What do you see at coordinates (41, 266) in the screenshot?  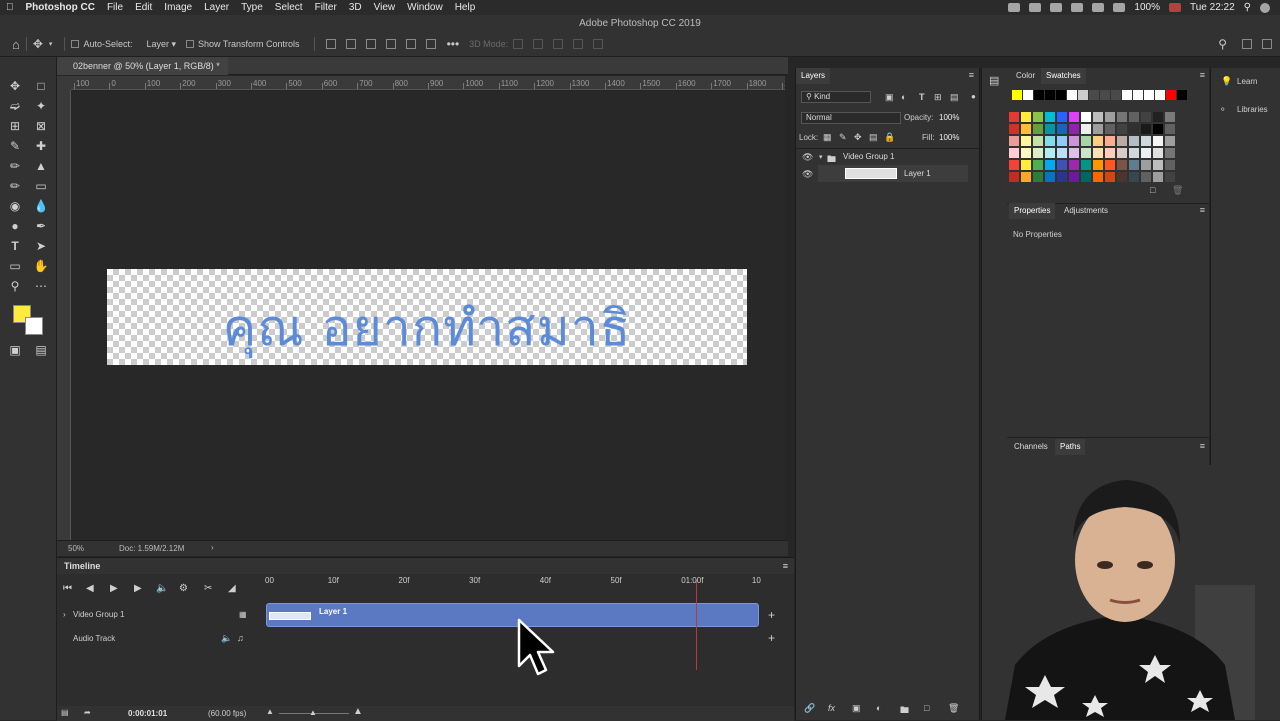 I see `hand-tool-icon: ✋` at bounding box center [41, 266].